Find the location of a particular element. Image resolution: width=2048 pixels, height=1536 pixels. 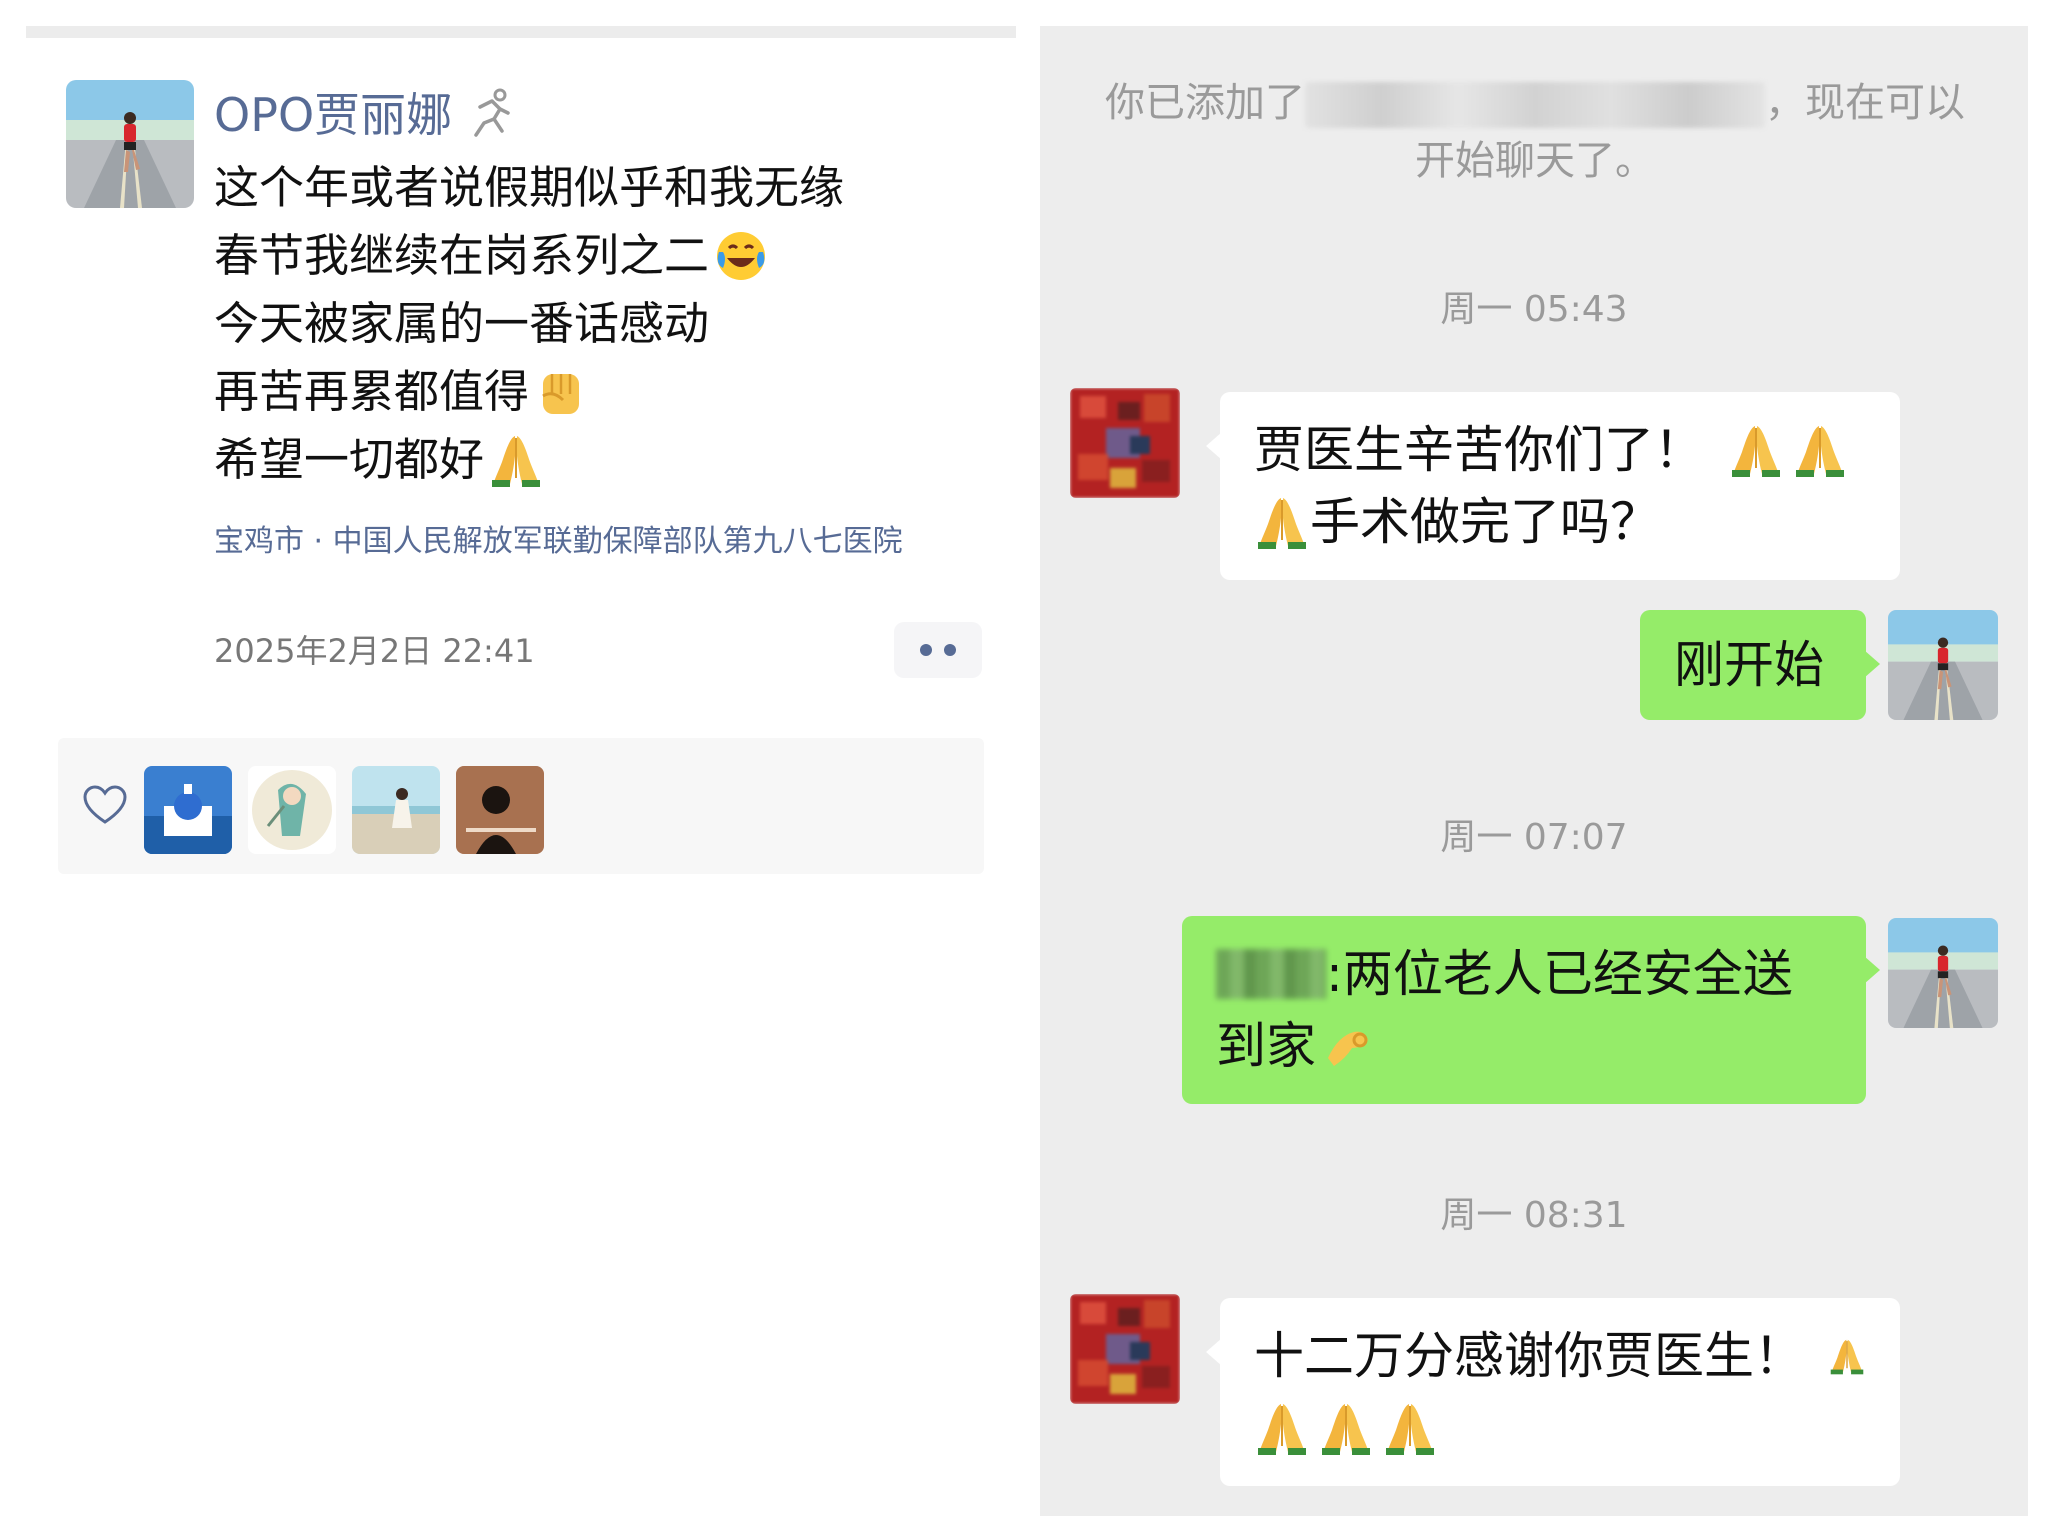

message-bubble-incoming: 十二万分感谢你贾医生！ is located at coordinates (1553, 1392).